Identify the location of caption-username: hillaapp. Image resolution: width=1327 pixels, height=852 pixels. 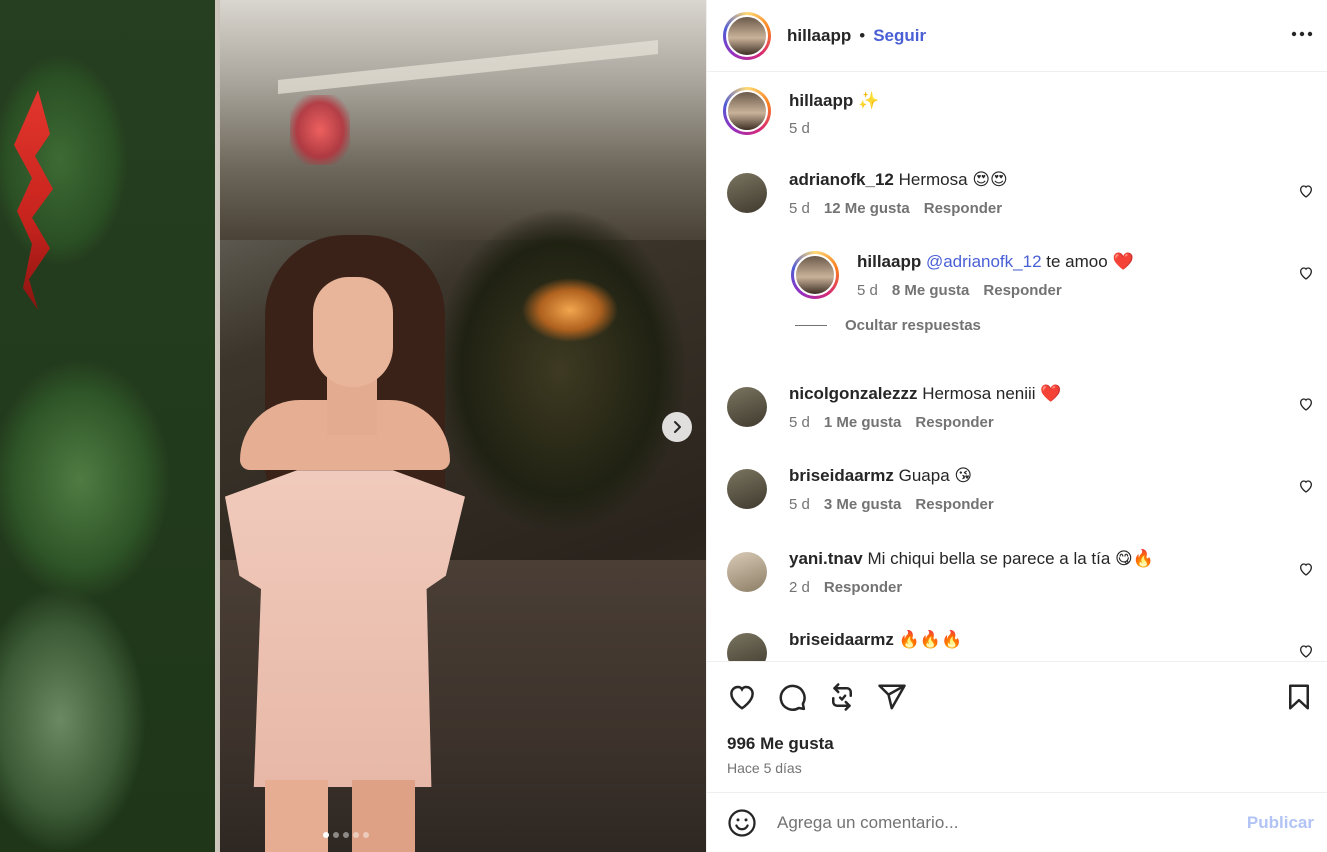
(821, 100).